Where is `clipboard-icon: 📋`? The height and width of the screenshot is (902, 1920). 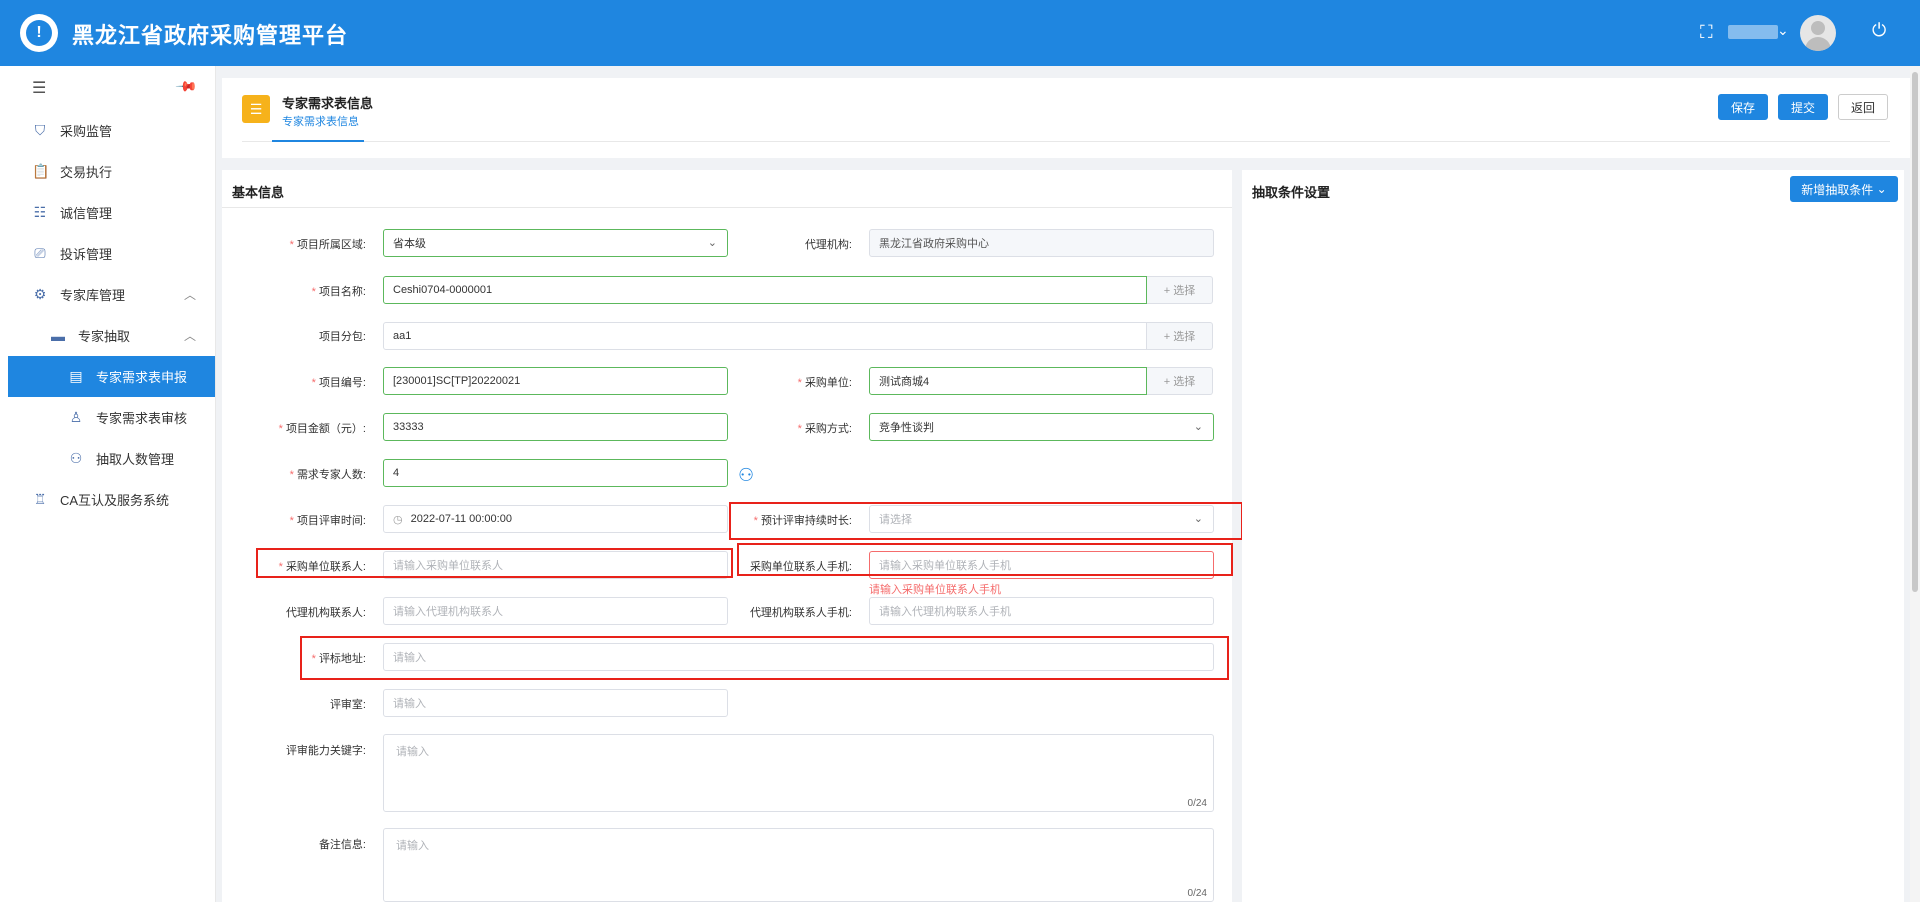
clipboard-icon: 📋 is located at coordinates (41, 171).